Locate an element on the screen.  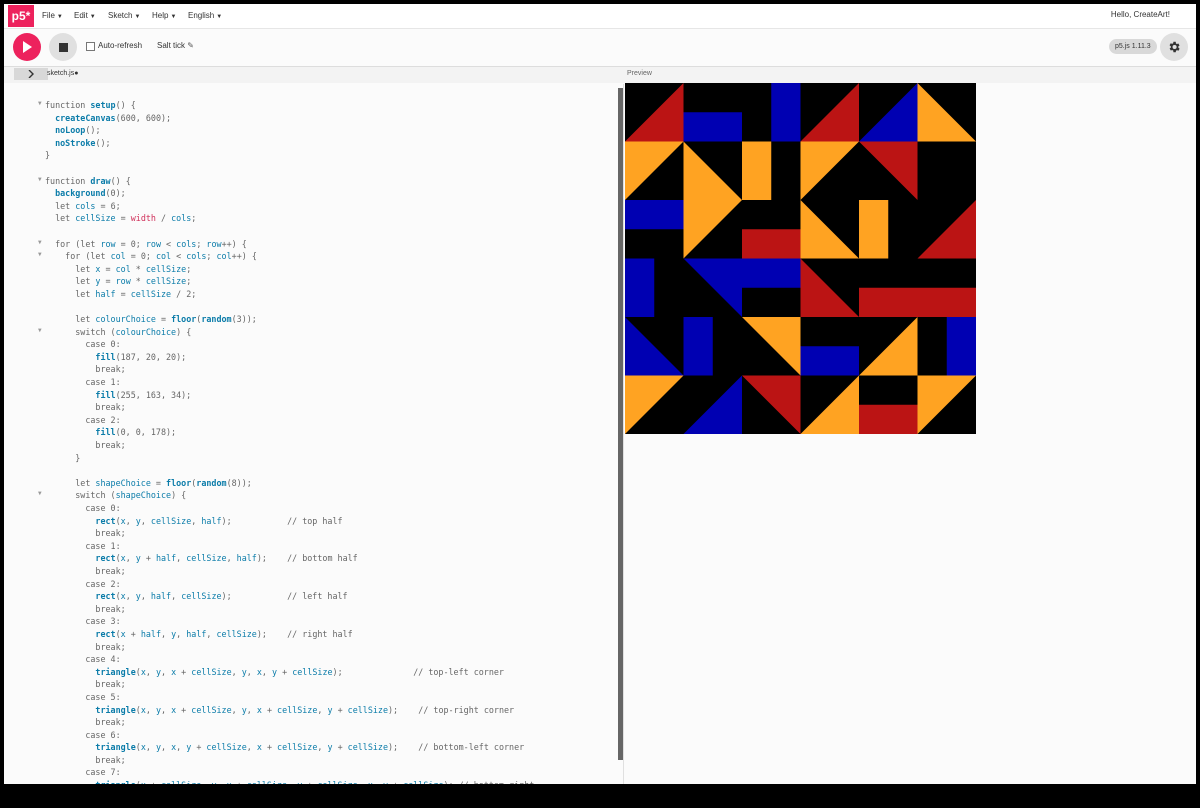
sketch-name: Salt tick ✎ is located at coordinates (175, 45).